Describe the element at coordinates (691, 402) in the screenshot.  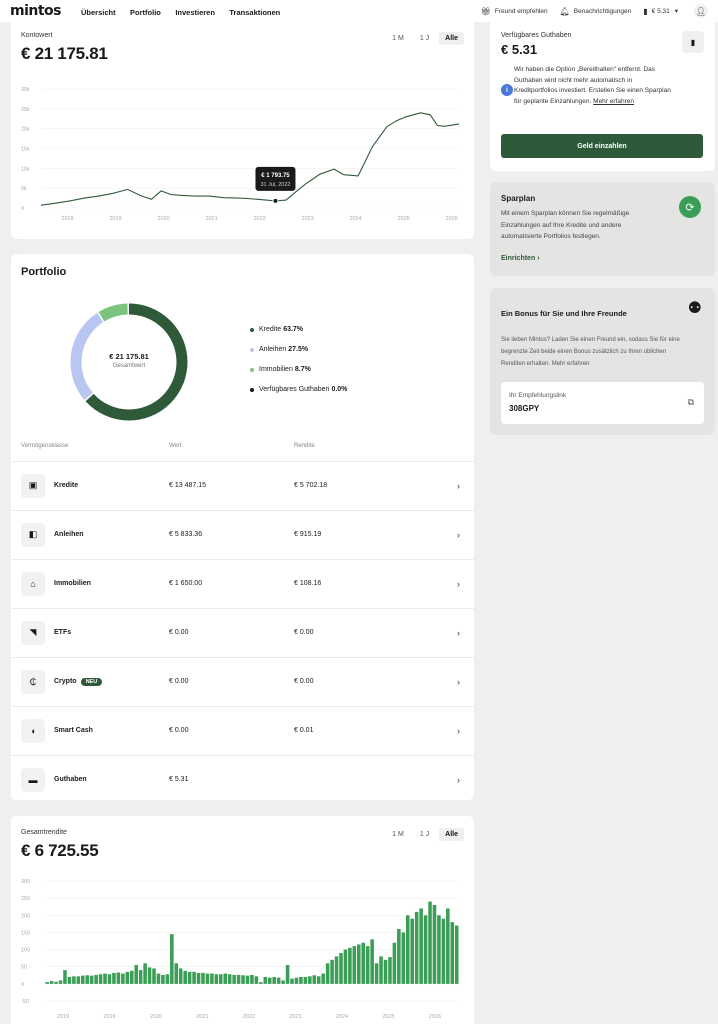
I see `copy-icon: ⧉` at that location.